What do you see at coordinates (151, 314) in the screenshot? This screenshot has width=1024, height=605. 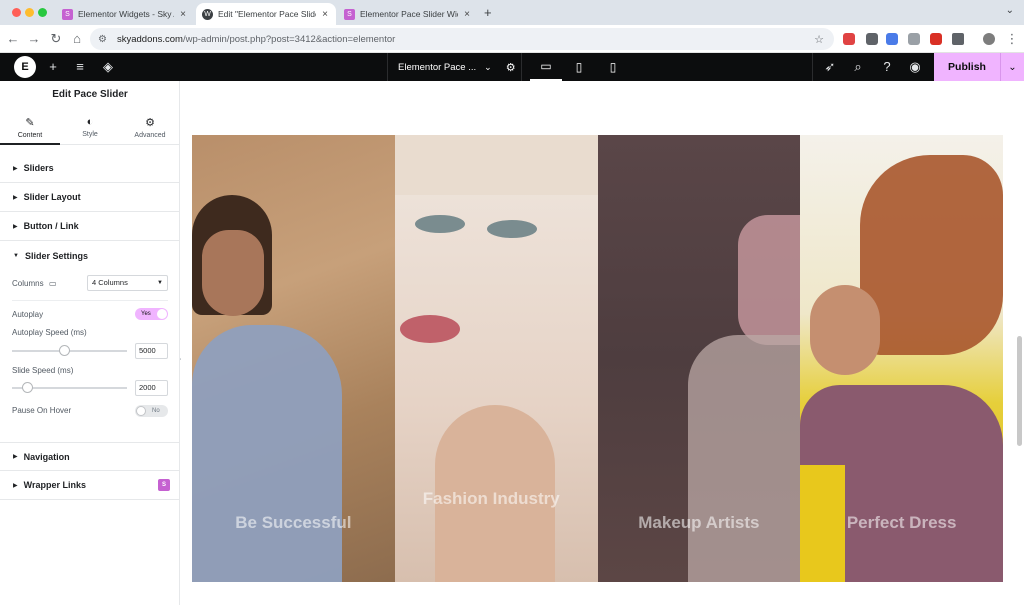 I see `autoplay-toggle: Yes` at bounding box center [151, 314].